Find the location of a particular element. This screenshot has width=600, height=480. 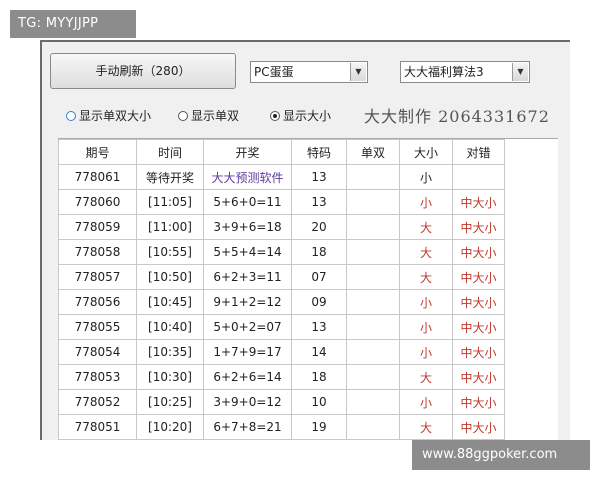

header-time: 时间 is located at coordinates (170, 152).